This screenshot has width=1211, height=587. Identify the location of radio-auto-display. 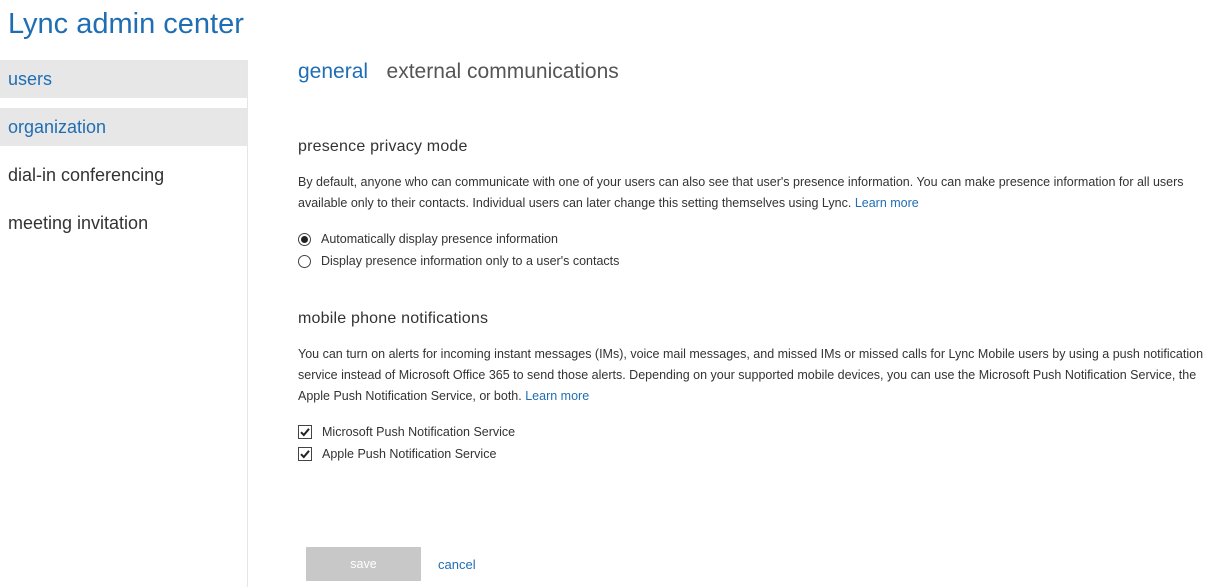
(304, 239).